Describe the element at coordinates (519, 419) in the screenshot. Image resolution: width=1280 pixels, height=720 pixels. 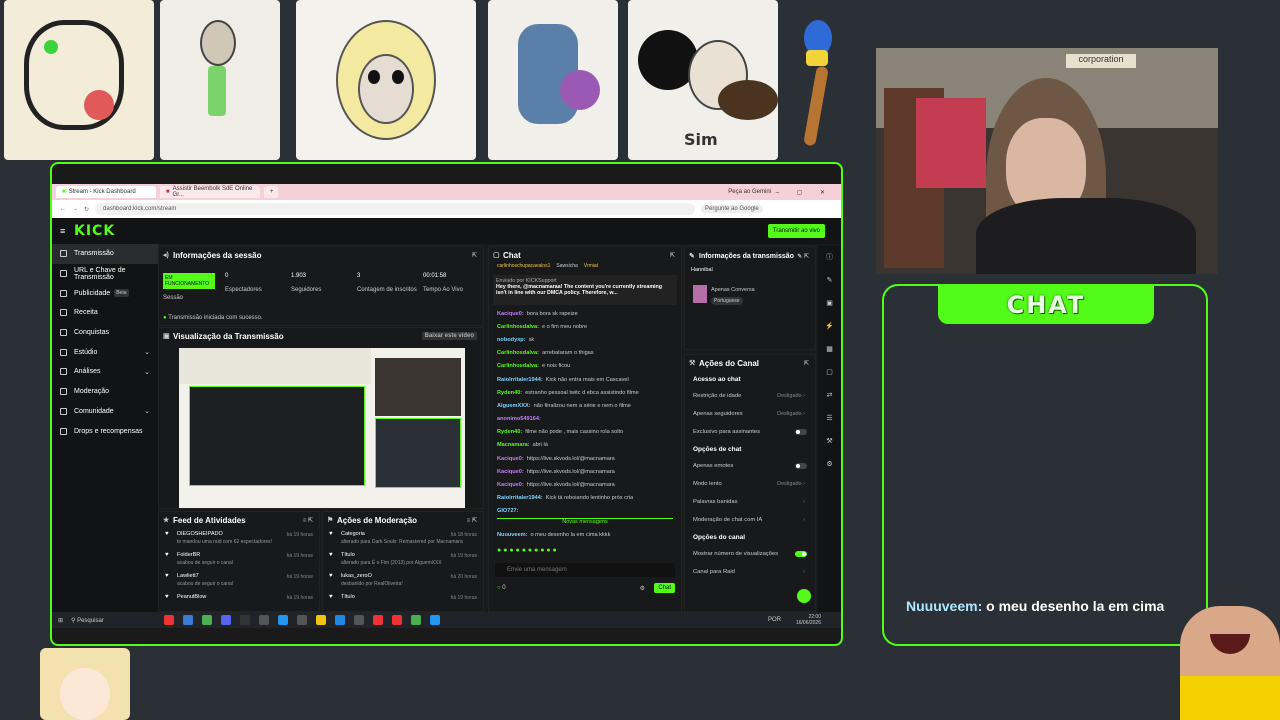
I see `chat-username: anonimo549164:` at that location.